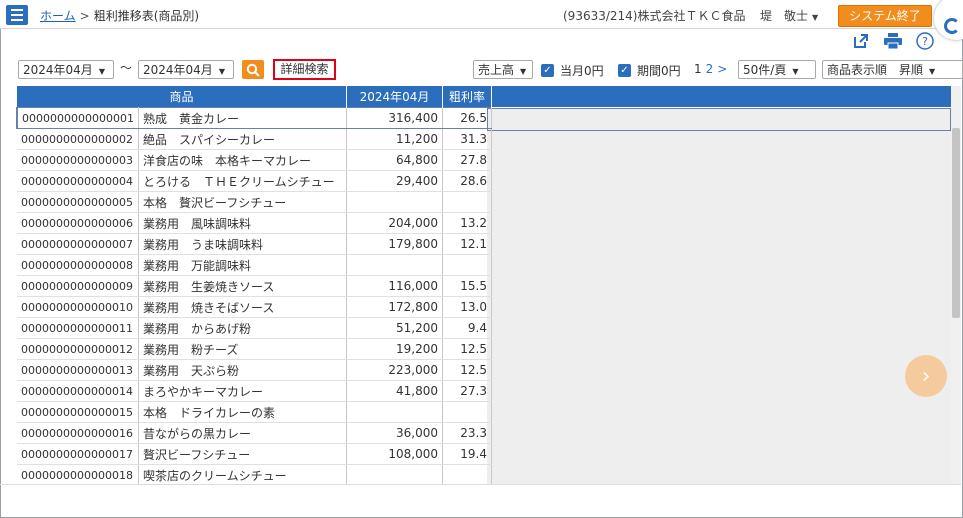 The image size is (963, 518). I want to click on table-row: 0000000000000007 業務用 うま味調味料 179,800 12.1, so click(254, 244).